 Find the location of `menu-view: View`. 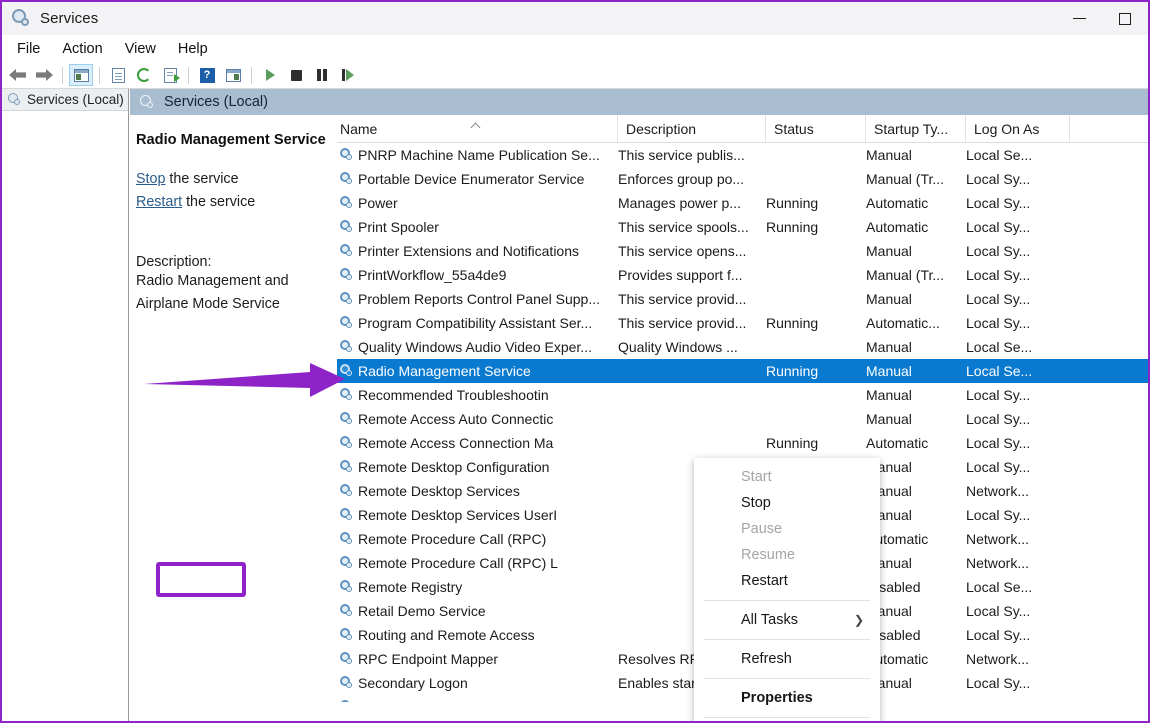

menu-view: View is located at coordinates (140, 49).